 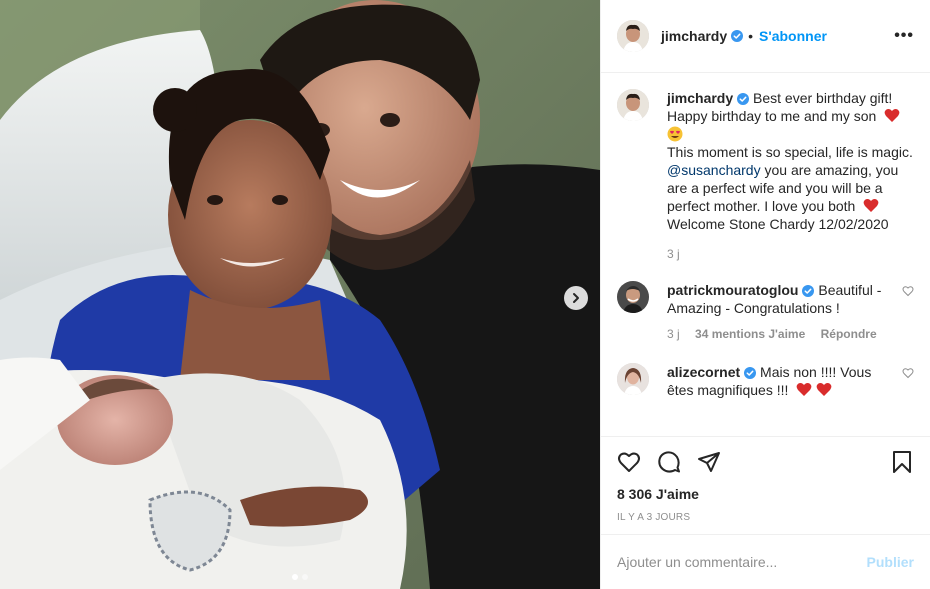 I want to click on post-header: jimchardy • S'abonner •••, so click(x=765, y=36).